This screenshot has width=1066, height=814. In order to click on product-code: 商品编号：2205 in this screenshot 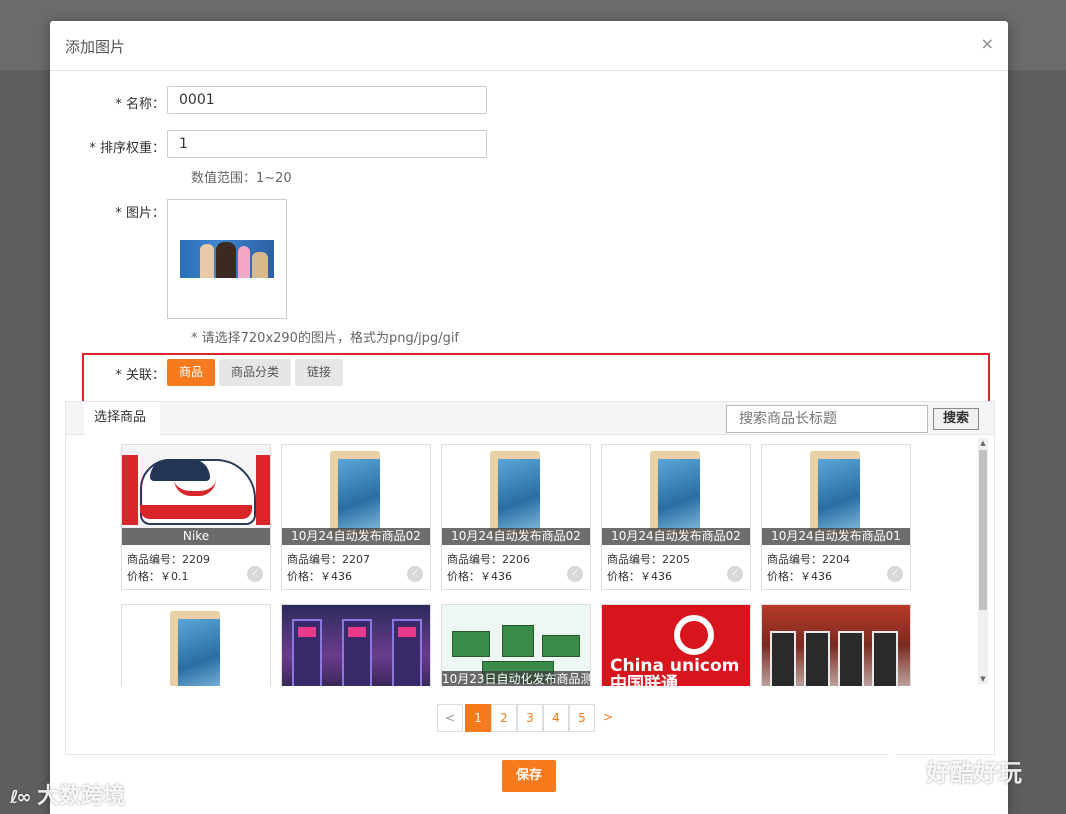, I will do `click(648, 559)`.